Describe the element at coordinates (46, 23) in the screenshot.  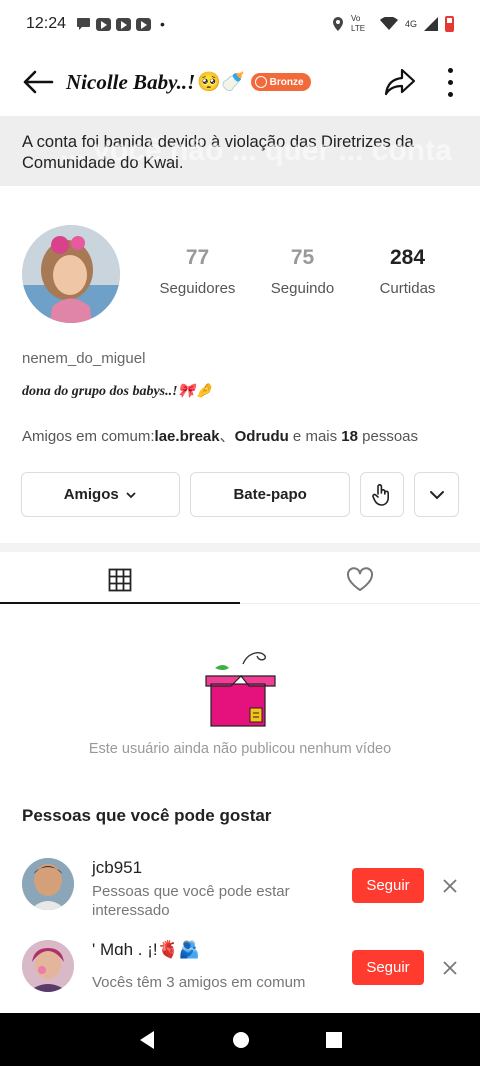
I see `status-time: 12:24` at that location.